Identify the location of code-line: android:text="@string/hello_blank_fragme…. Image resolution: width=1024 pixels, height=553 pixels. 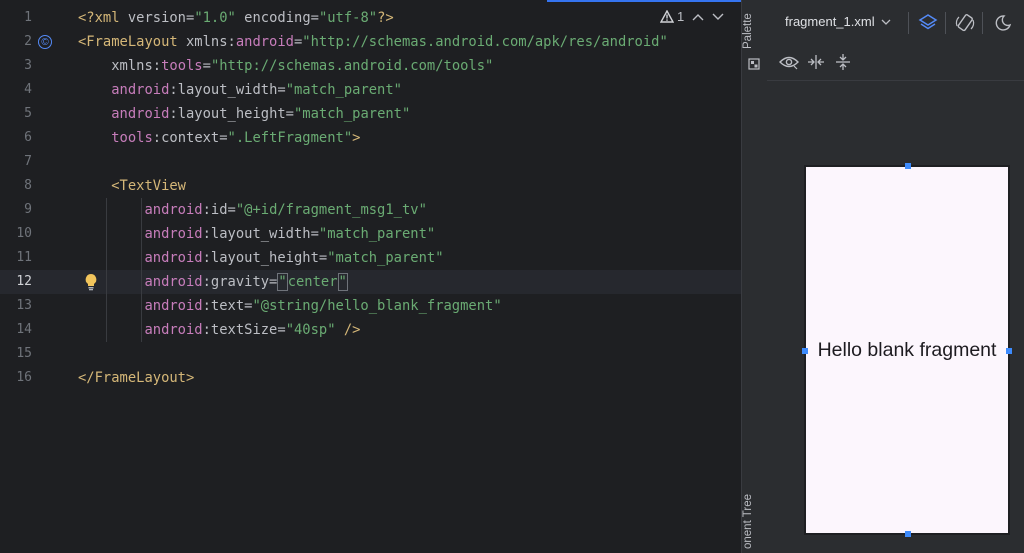
(405, 306).